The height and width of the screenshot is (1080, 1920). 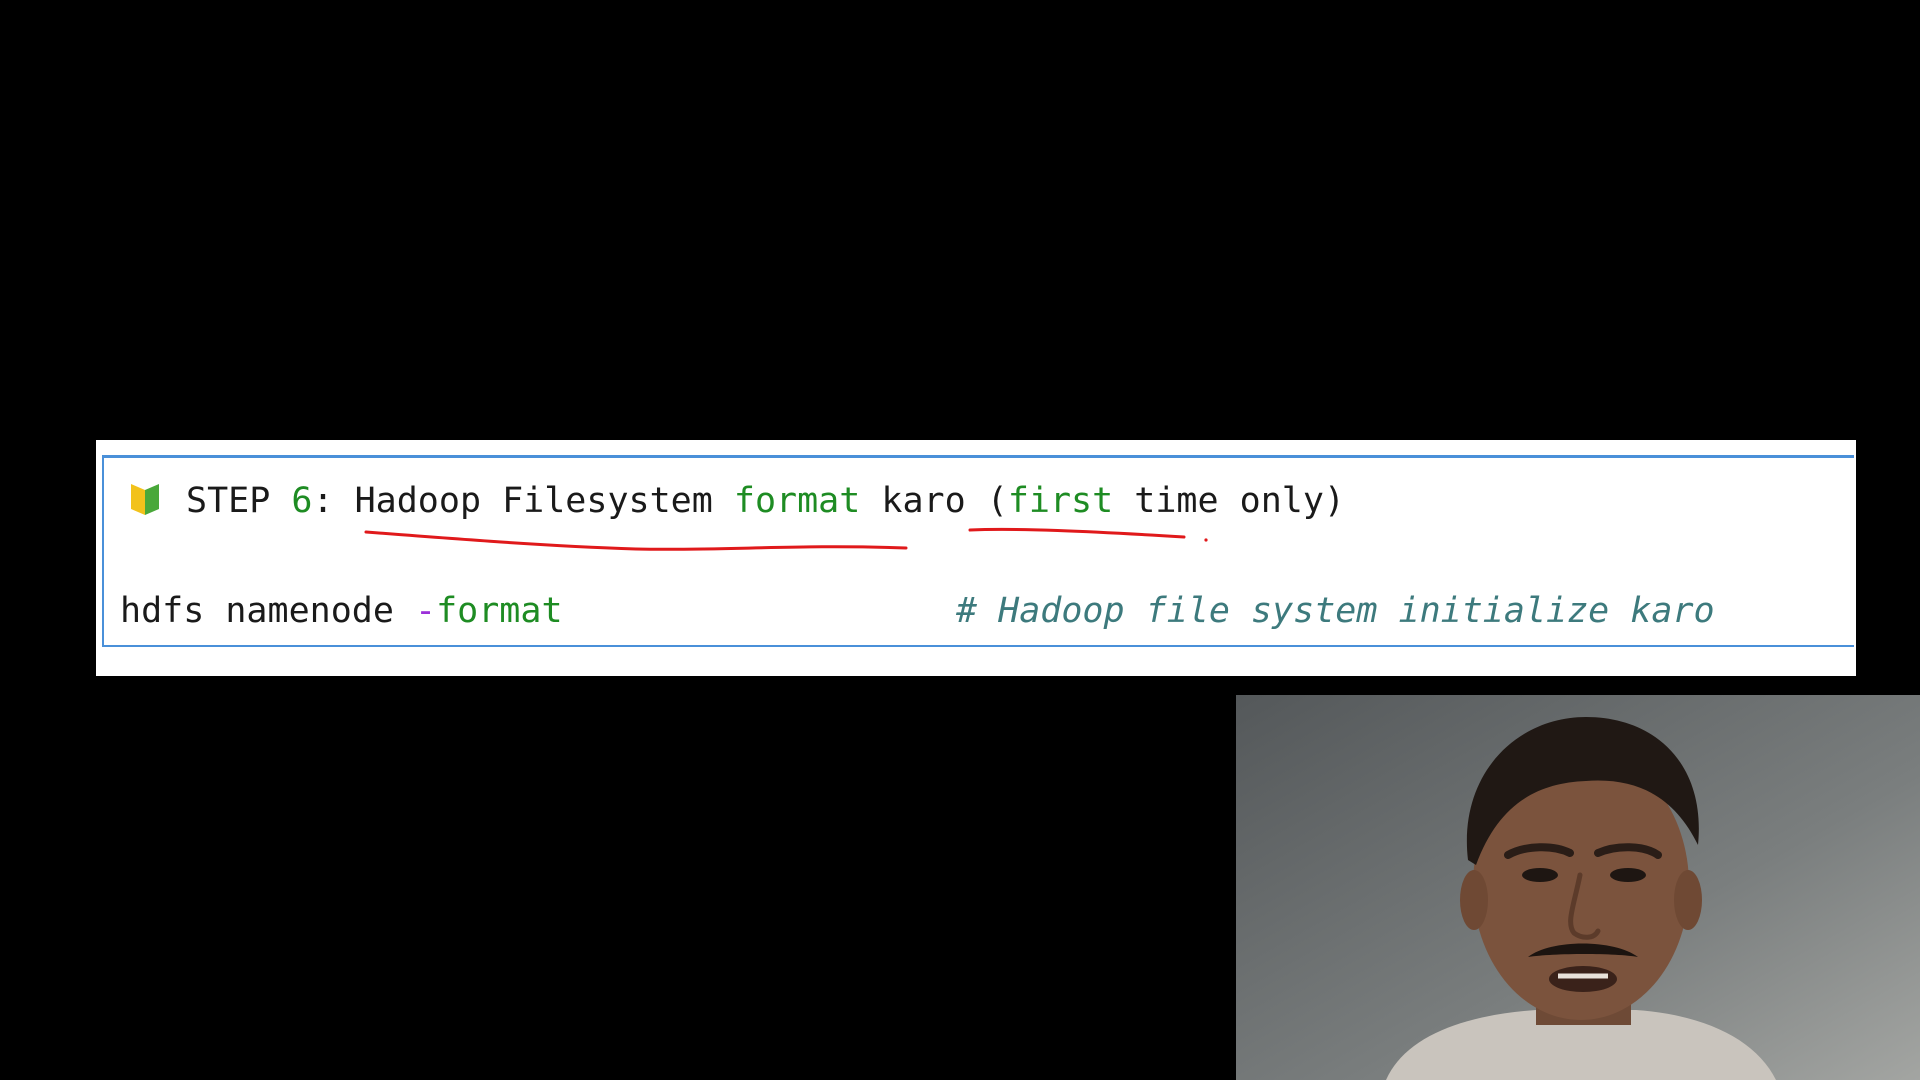 What do you see at coordinates (544, 501) in the screenshot?
I see `heading-text-a: Hadoop Filesystem` at bounding box center [544, 501].